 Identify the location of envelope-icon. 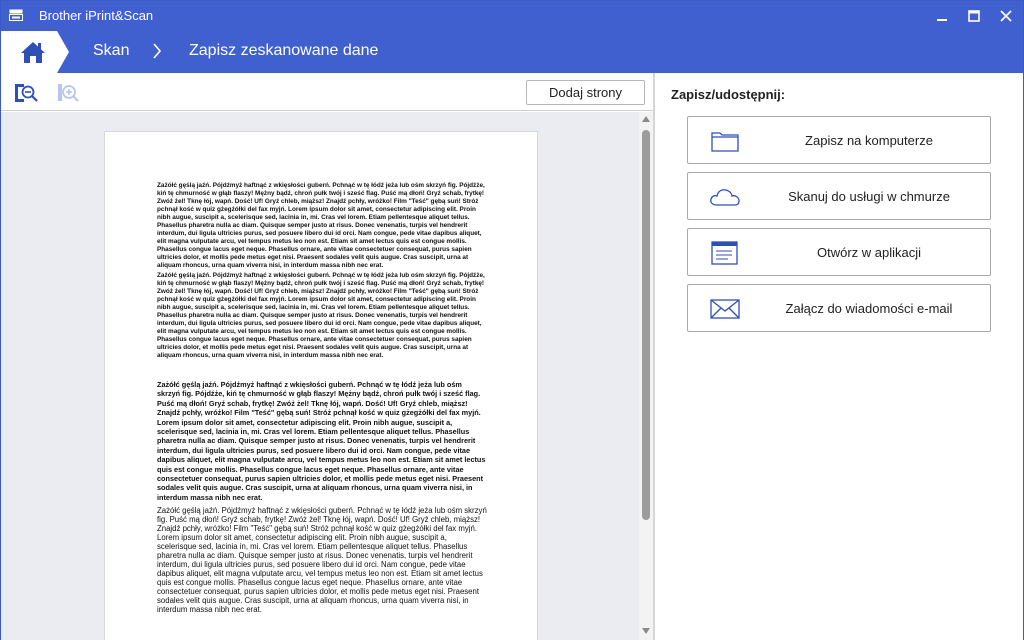
(725, 309).